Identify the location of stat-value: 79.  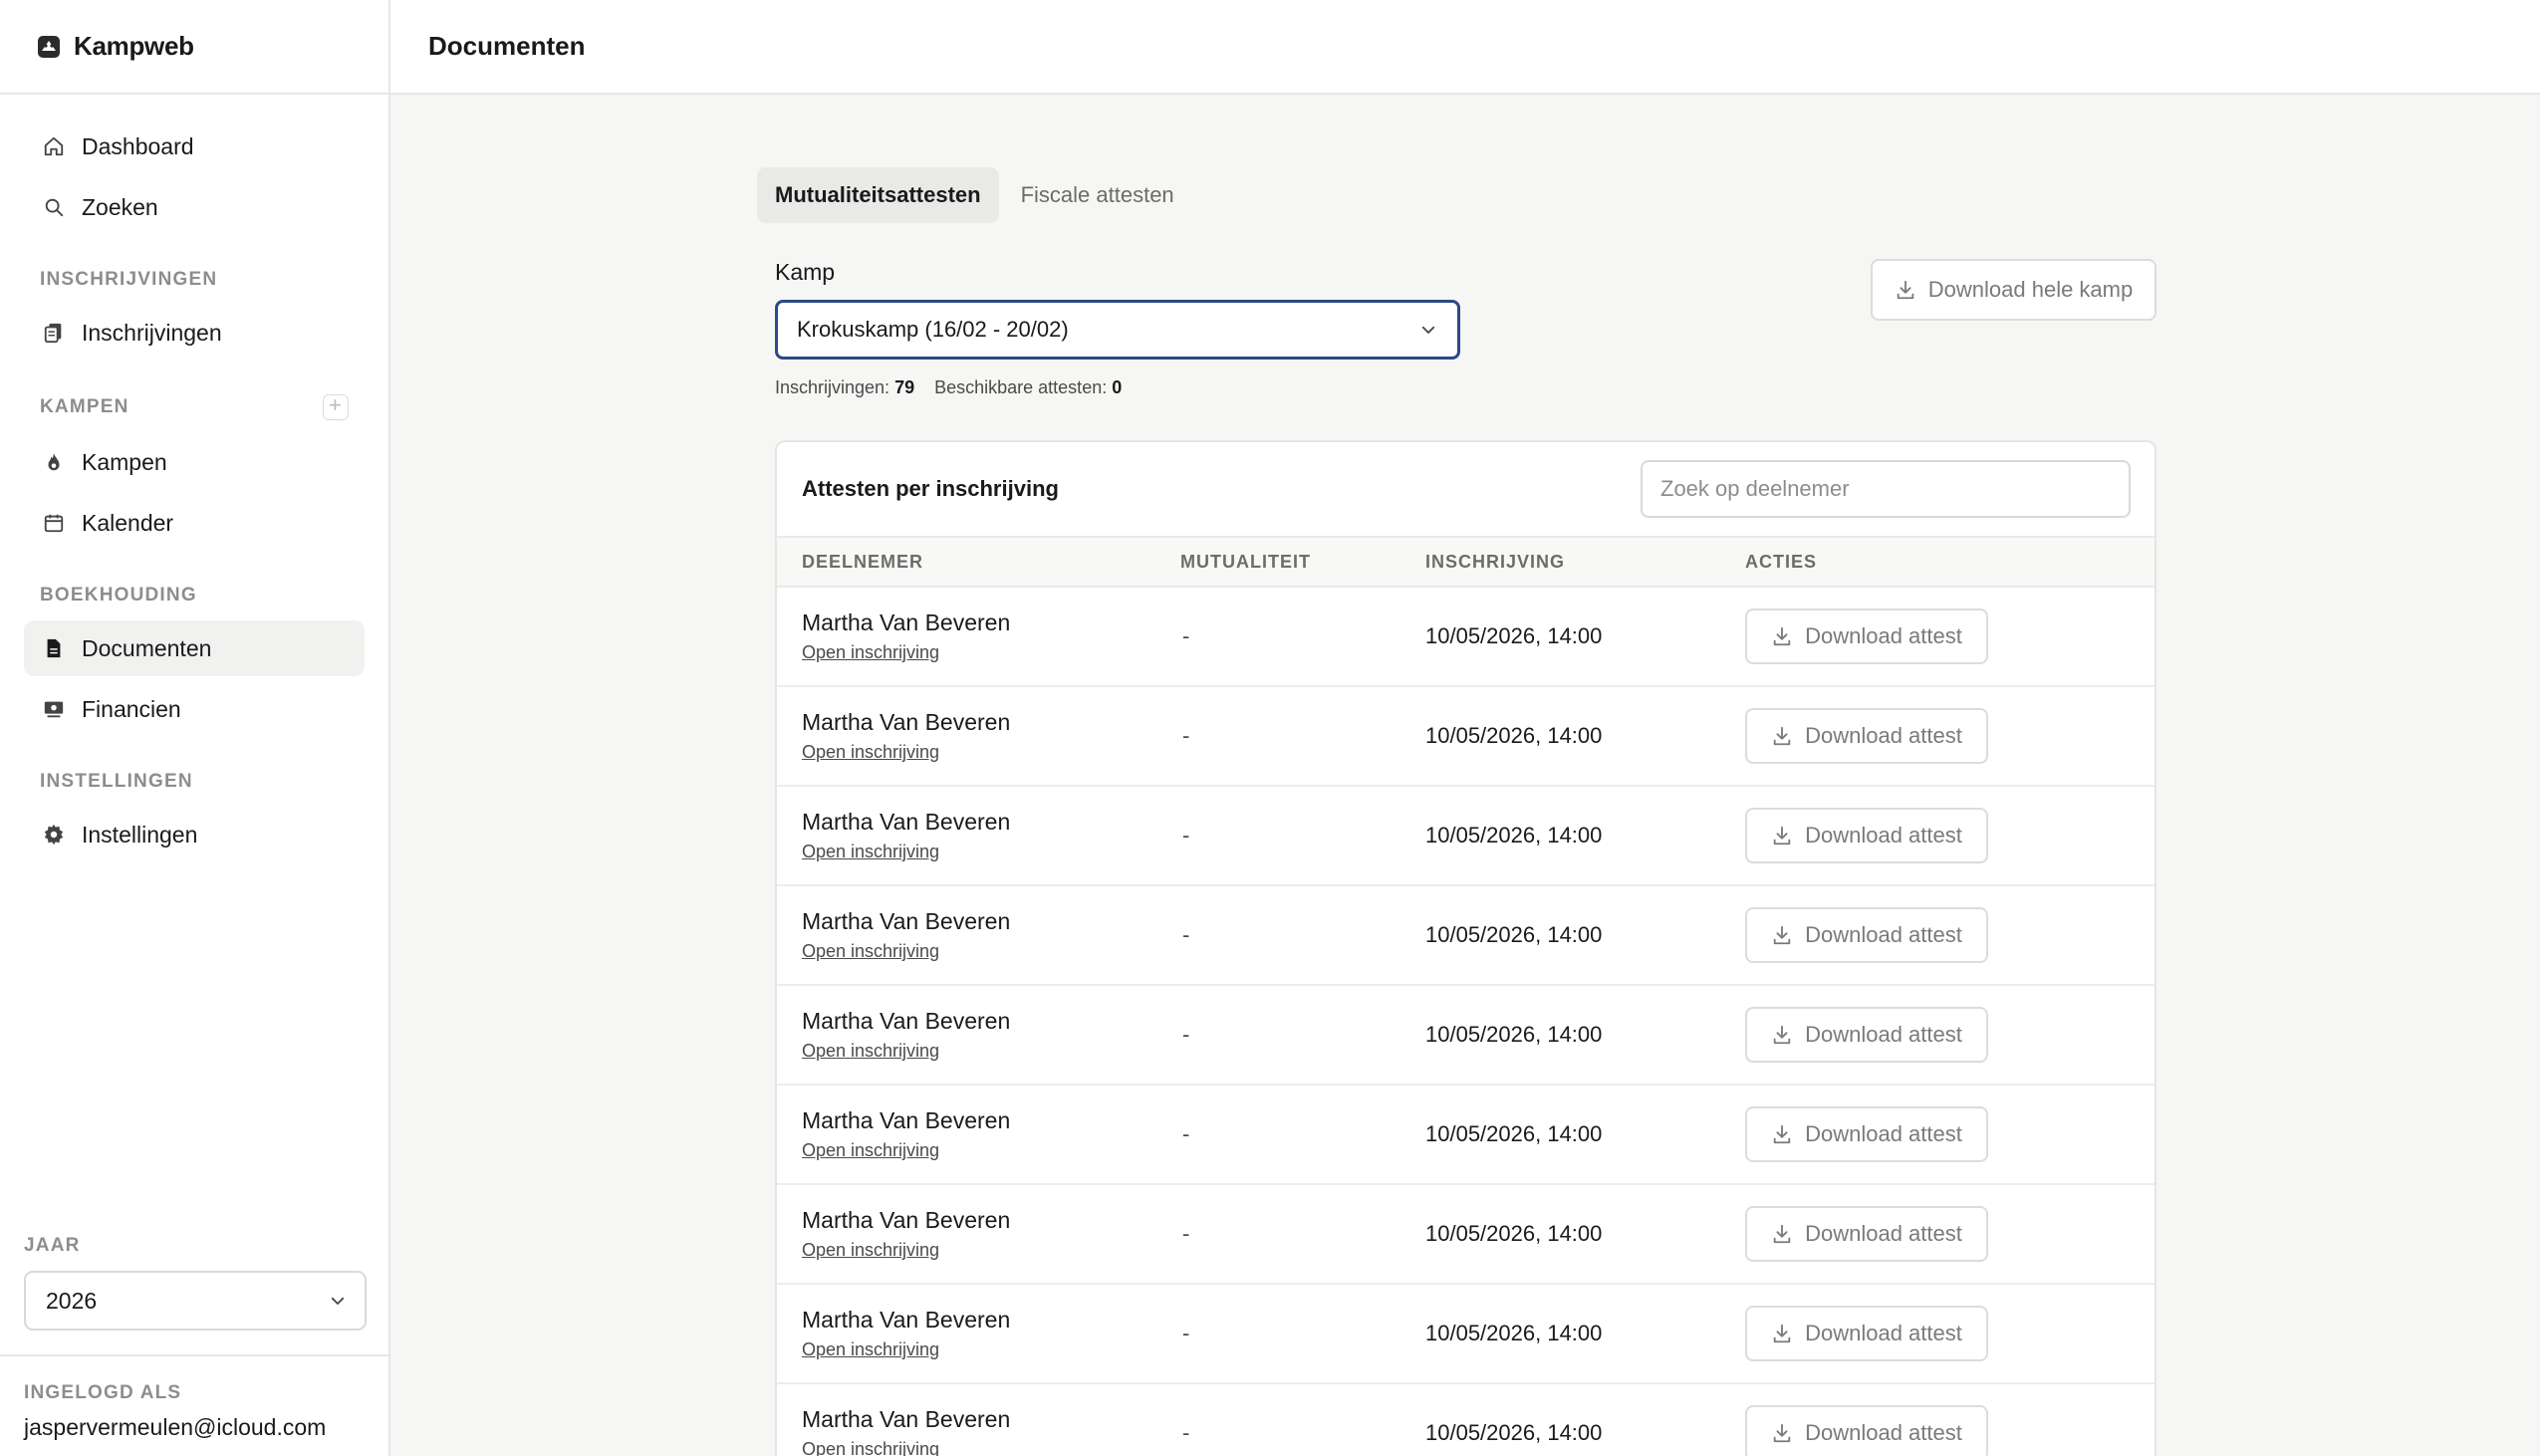
(904, 387).